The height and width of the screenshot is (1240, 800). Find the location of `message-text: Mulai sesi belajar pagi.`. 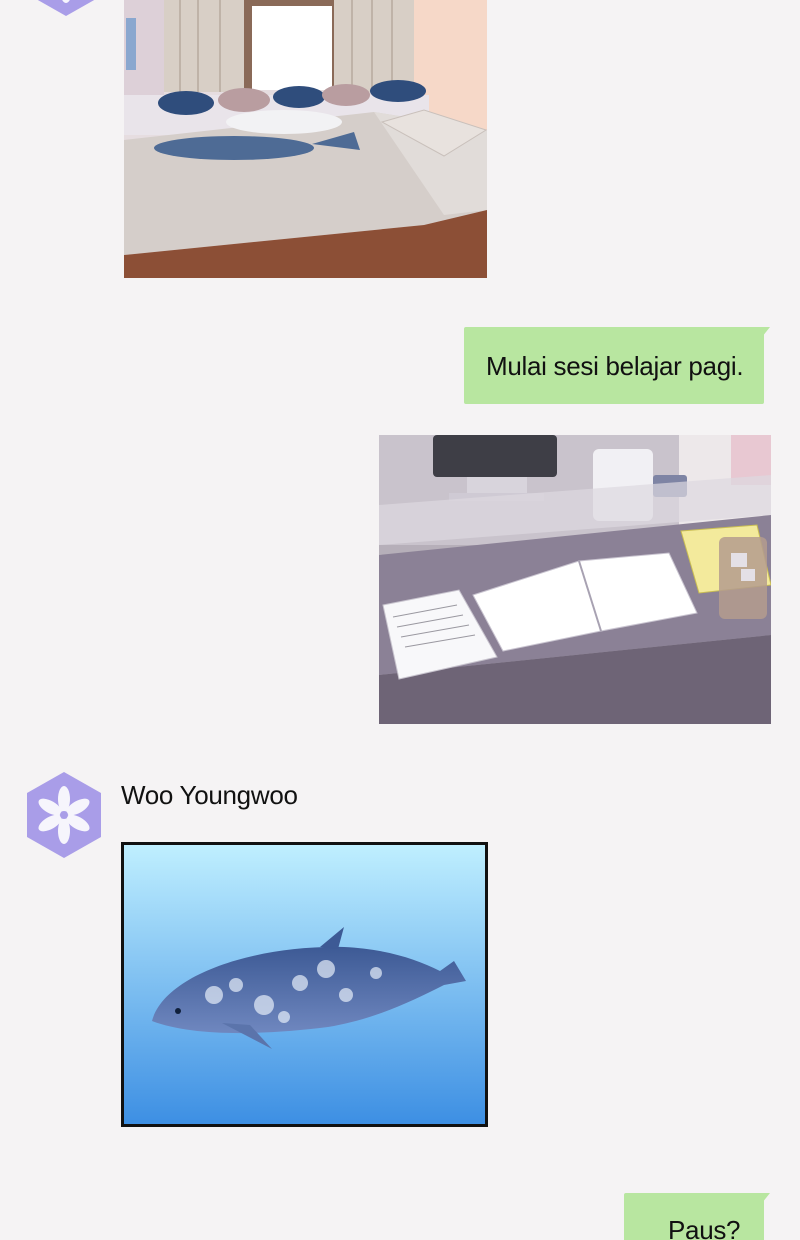

message-text: Mulai sesi belajar pagi. is located at coordinates (615, 366).